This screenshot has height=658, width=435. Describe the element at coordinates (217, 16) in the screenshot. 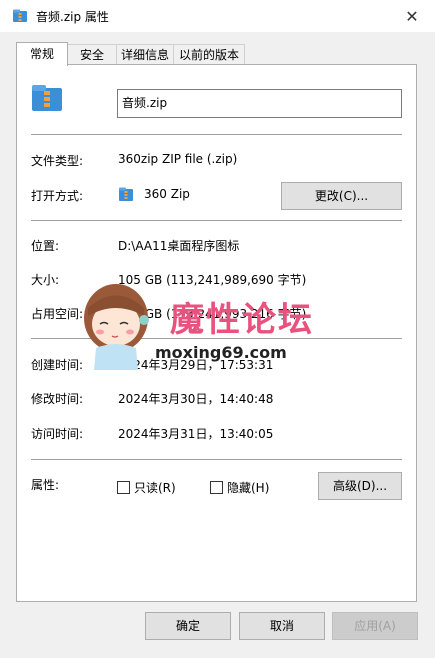

I see `title-bar: 音频.zip 属性 ✕` at that location.